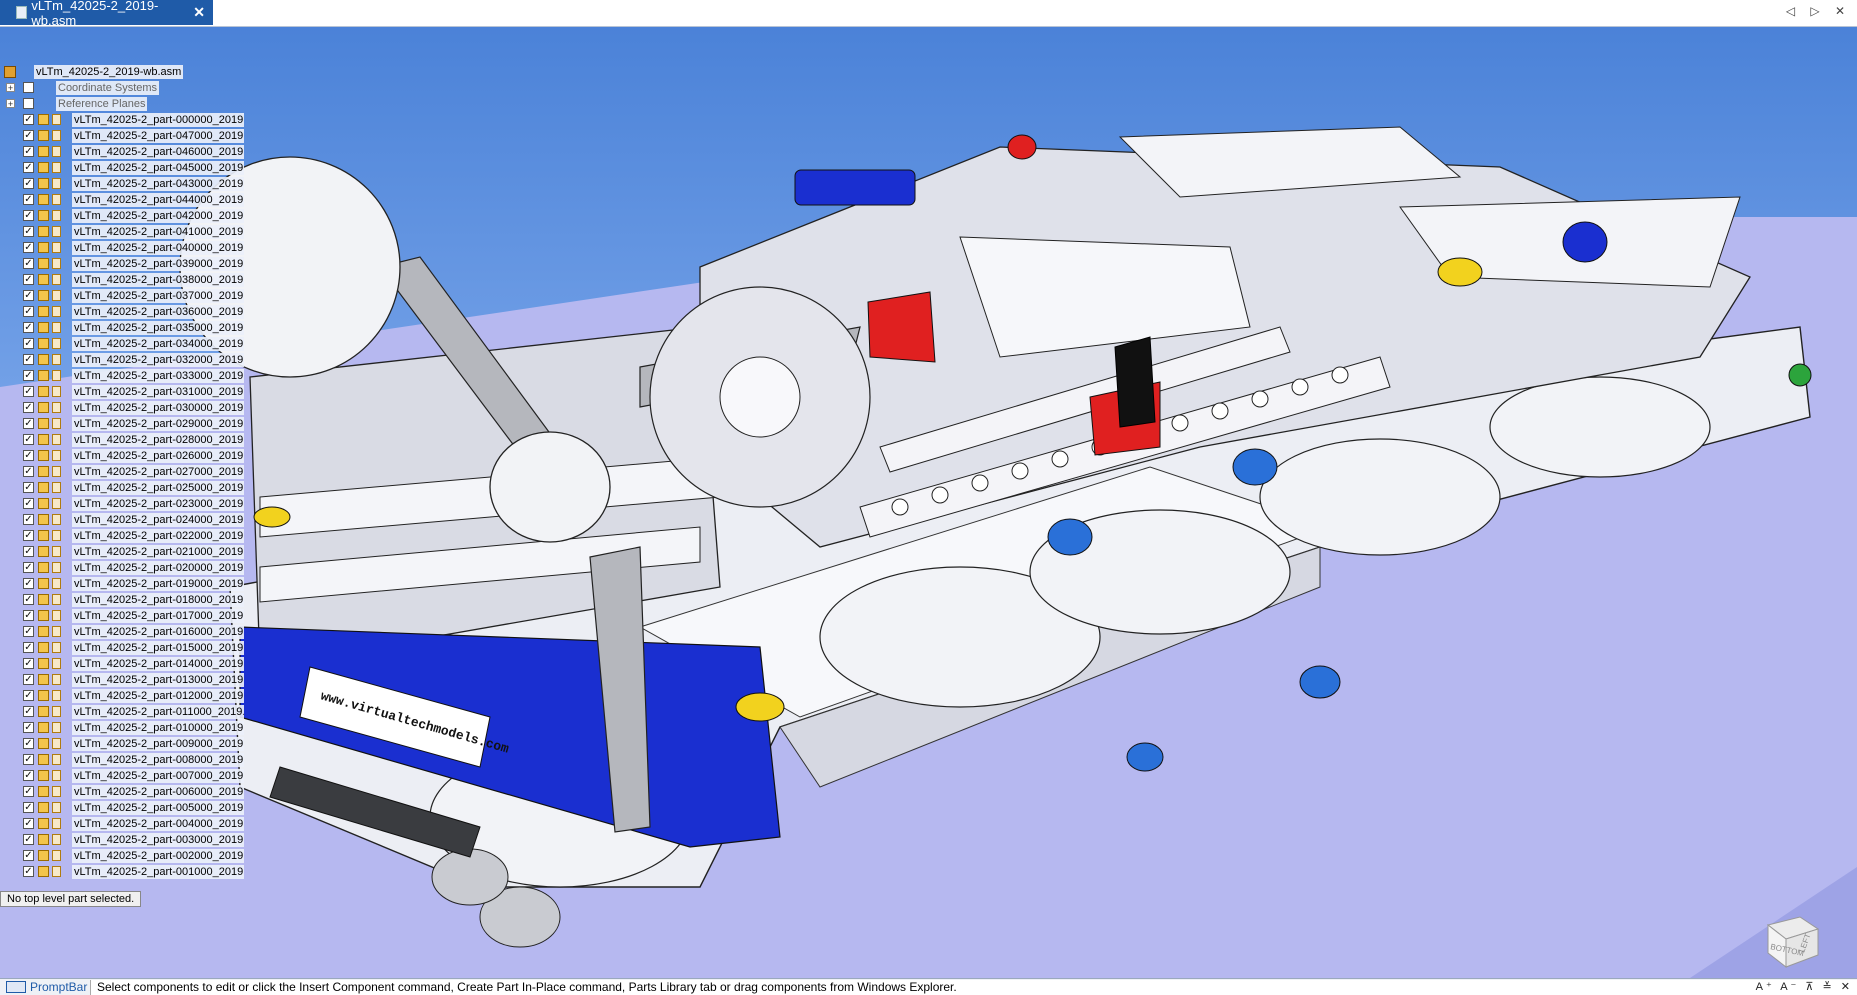 Image resolution: width=1857 pixels, height=995 pixels. I want to click on tree-part-item: ✓ vLTm_42025-2_part-001000_2019., so click(125, 872).